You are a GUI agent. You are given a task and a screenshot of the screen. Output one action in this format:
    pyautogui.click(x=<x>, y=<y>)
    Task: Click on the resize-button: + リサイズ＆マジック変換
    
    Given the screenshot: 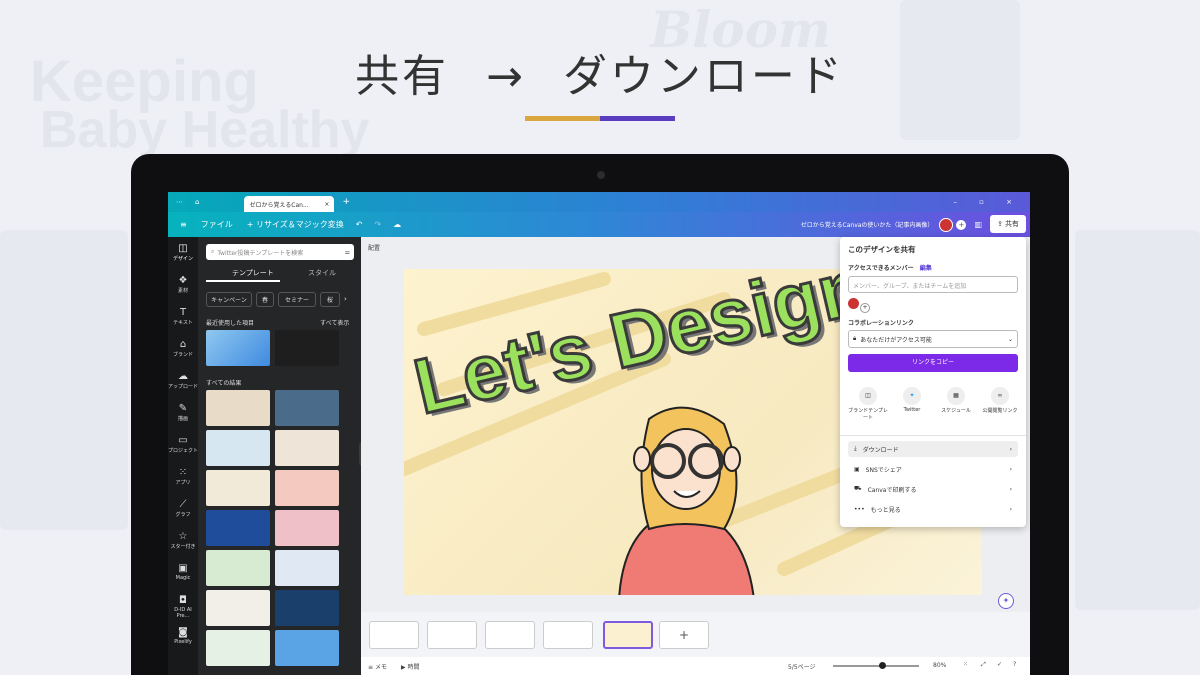 What is the action you would take?
    pyautogui.click(x=295, y=224)
    